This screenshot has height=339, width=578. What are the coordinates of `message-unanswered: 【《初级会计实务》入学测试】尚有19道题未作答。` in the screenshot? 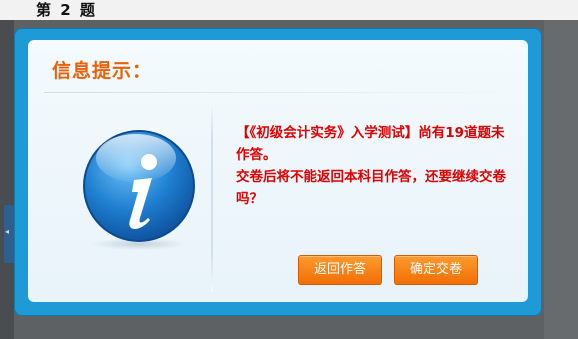 It's located at (370, 144).